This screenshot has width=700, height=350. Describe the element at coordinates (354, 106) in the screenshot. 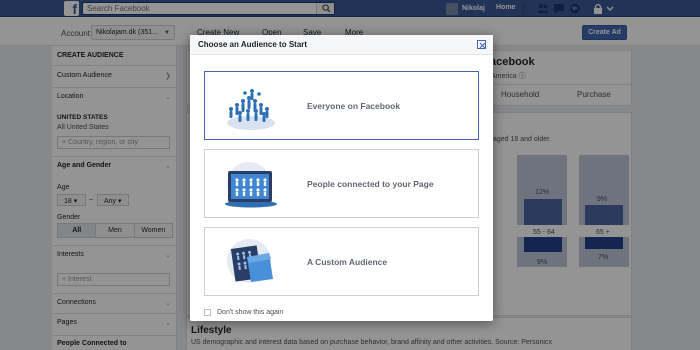

I see `option-label: Everyone on Facebook` at that location.